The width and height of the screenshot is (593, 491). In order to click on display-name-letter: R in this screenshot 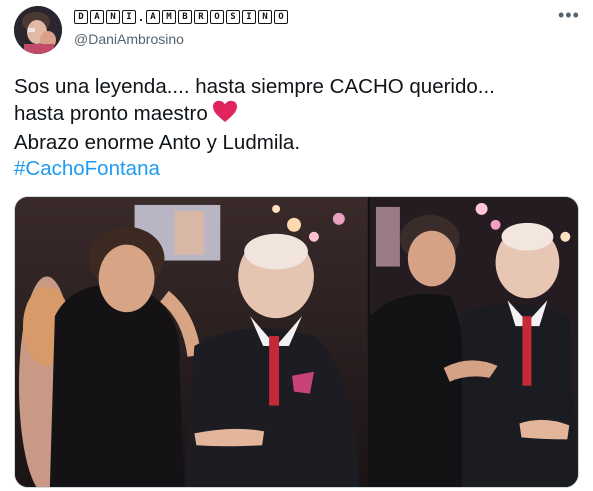, I will do `click(201, 17)`.